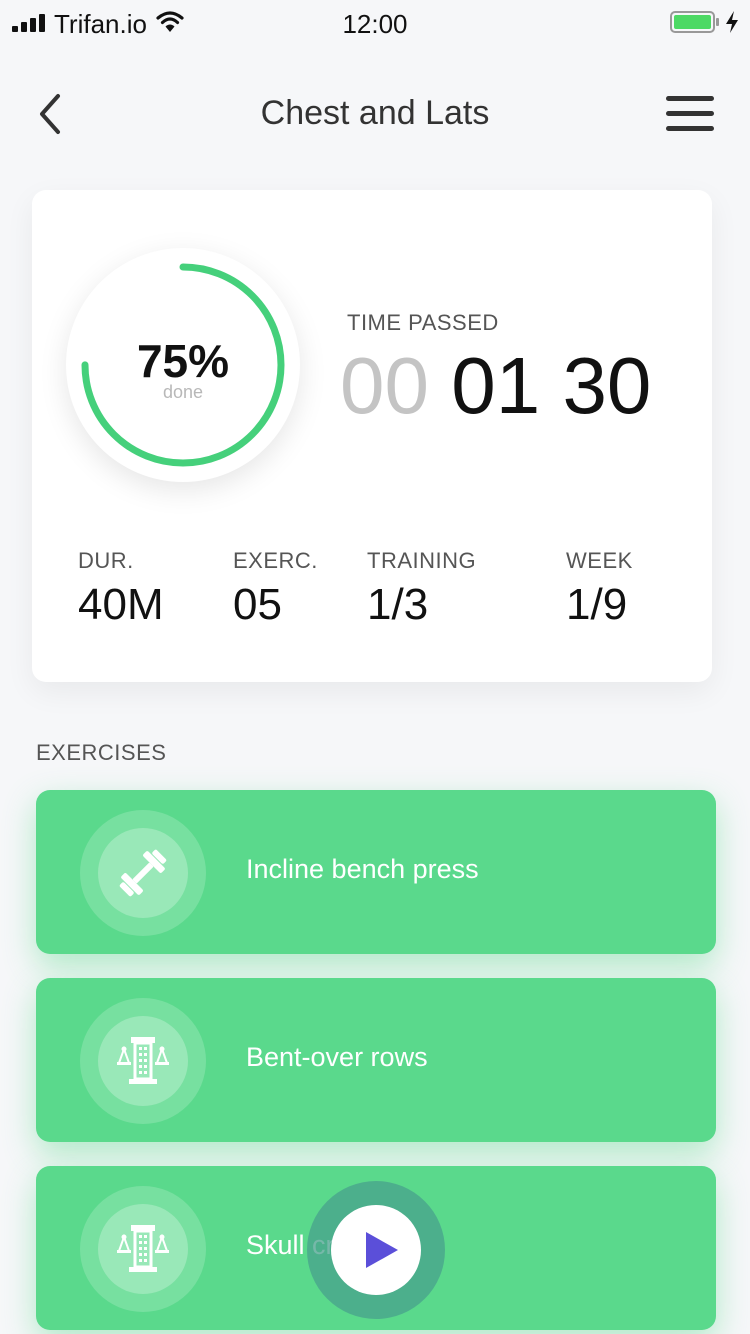  Describe the element at coordinates (275, 560) in the screenshot. I see `stat-label: EXERC.` at that location.